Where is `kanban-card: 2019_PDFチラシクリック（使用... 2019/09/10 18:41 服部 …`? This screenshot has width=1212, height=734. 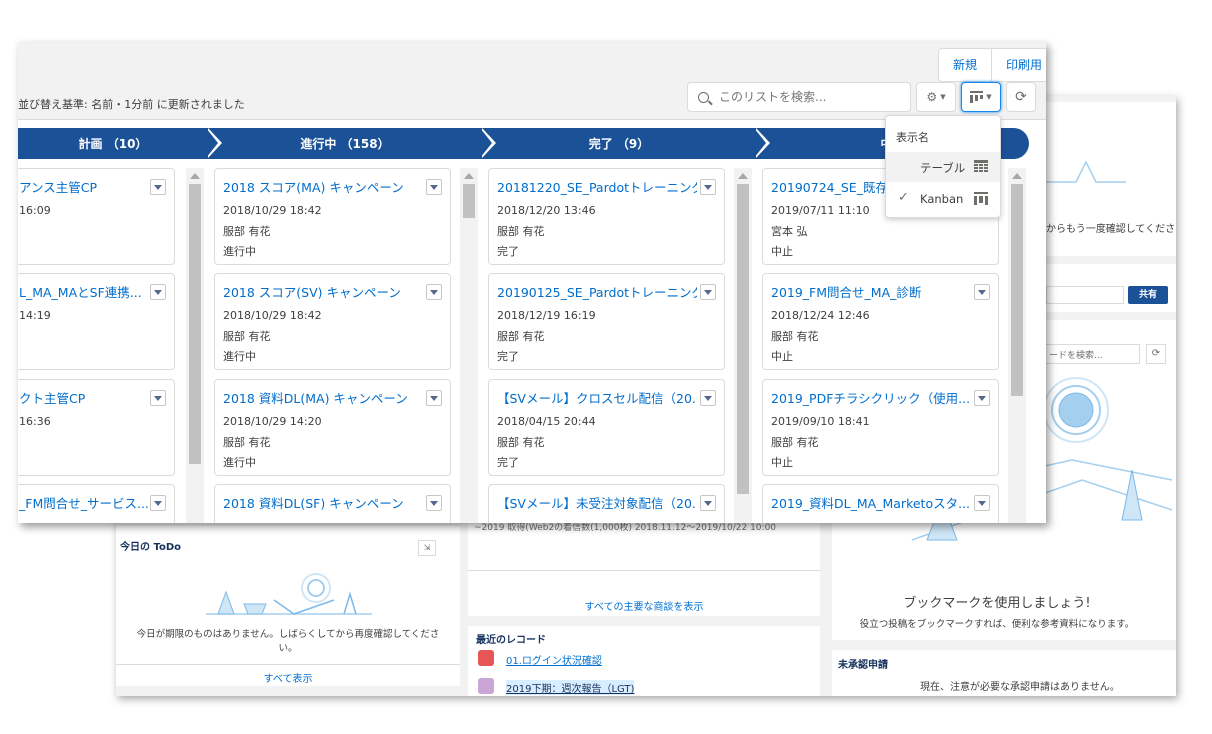
kanban-card: 2019_PDFチラシクリック（使用... 2019/09/10 18:41 服部 … is located at coordinates (880, 427).